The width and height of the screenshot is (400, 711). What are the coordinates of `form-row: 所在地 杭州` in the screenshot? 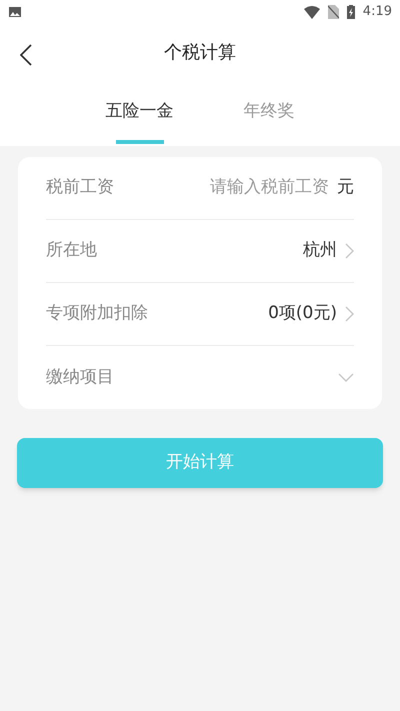 It's located at (200, 251).